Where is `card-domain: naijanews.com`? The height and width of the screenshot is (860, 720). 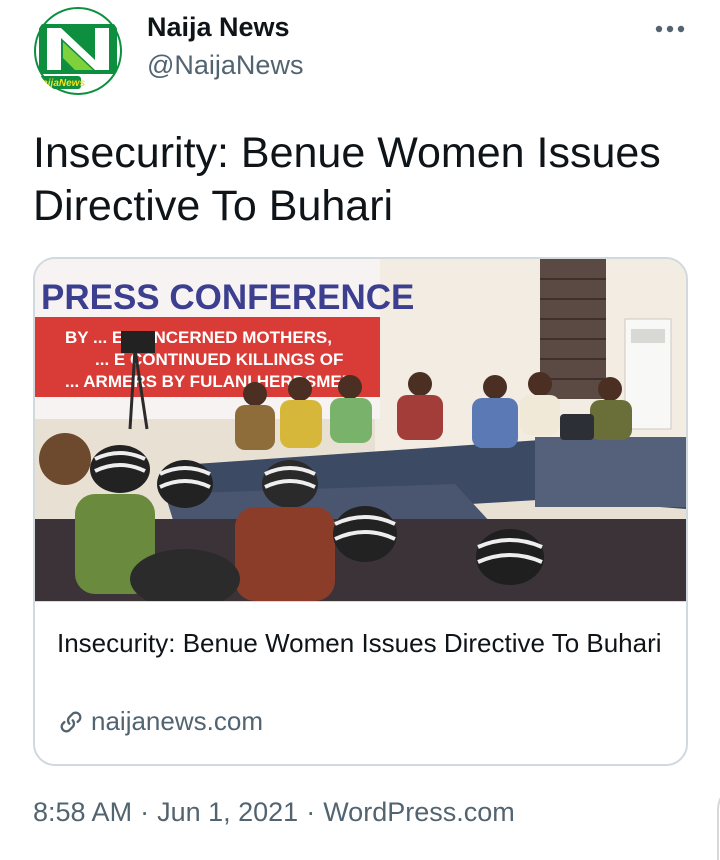
card-domain: naijanews.com is located at coordinates (177, 721).